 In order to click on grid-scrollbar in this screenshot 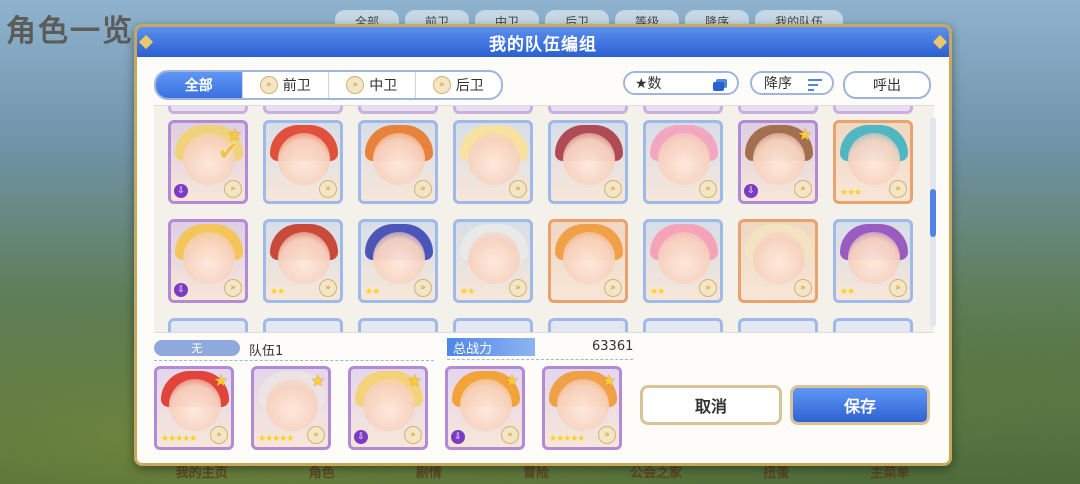, I will do `click(933, 222)`.